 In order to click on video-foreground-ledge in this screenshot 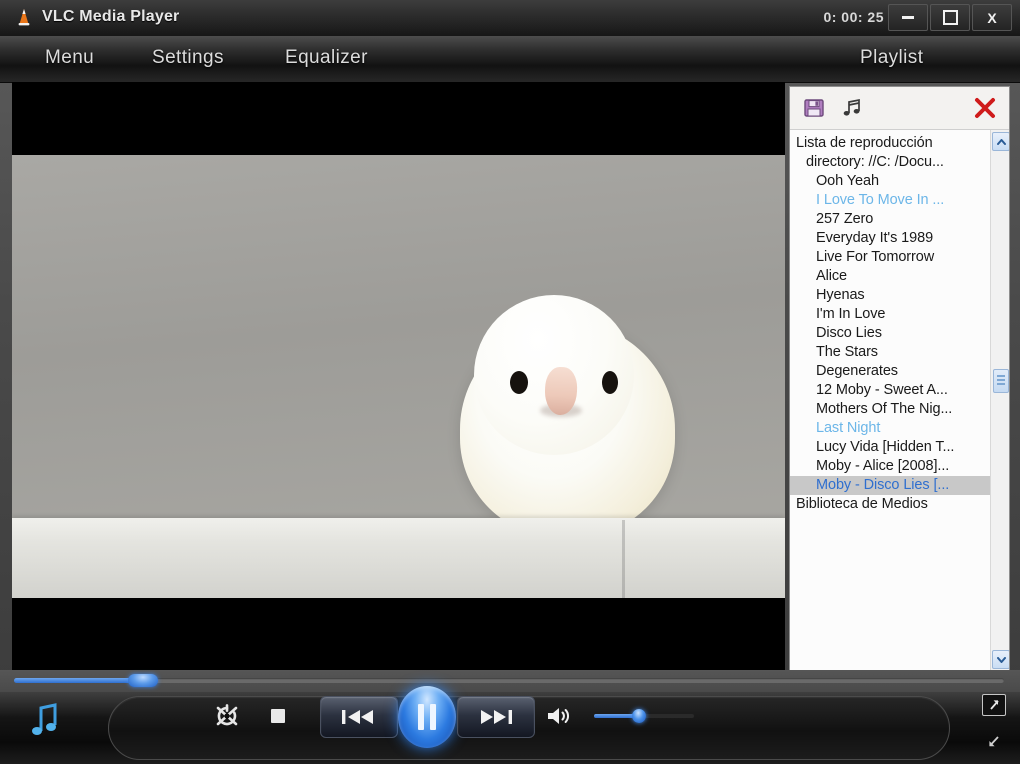, I will do `click(398, 558)`.